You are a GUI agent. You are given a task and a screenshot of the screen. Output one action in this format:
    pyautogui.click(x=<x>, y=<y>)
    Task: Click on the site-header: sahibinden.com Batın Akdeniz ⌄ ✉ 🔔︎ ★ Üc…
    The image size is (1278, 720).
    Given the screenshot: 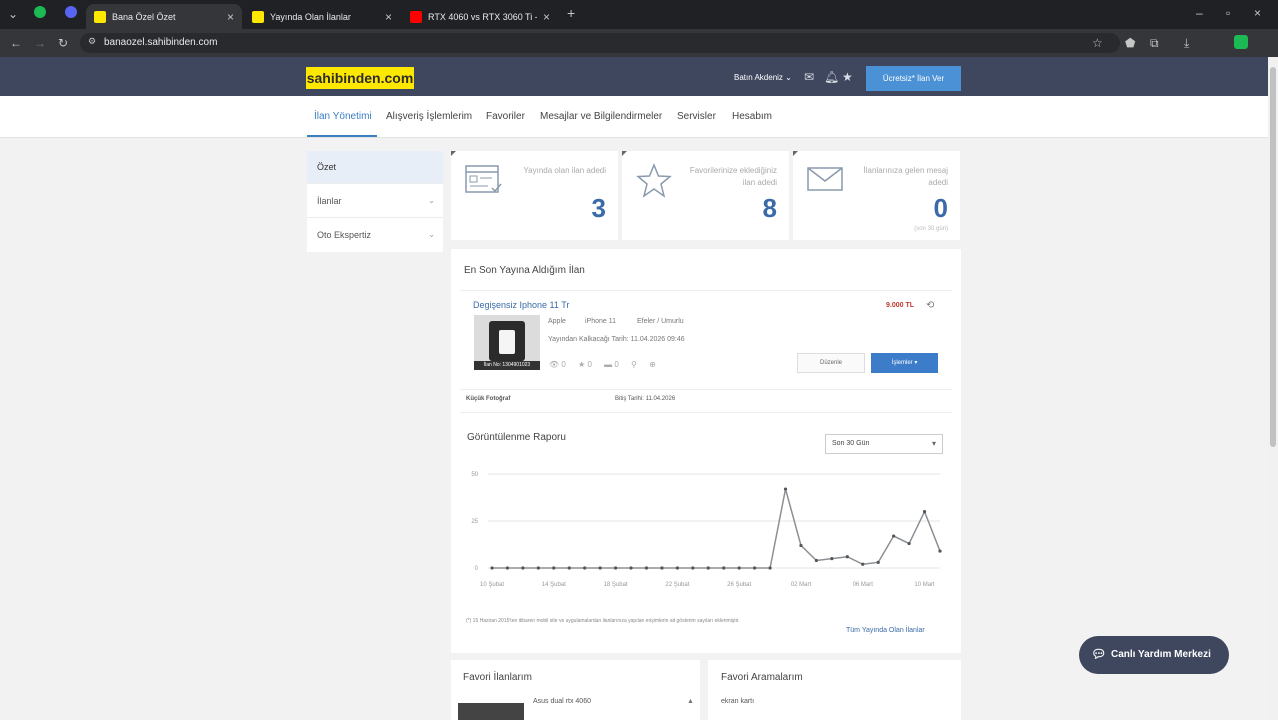 What is the action you would take?
    pyautogui.click(x=634, y=76)
    